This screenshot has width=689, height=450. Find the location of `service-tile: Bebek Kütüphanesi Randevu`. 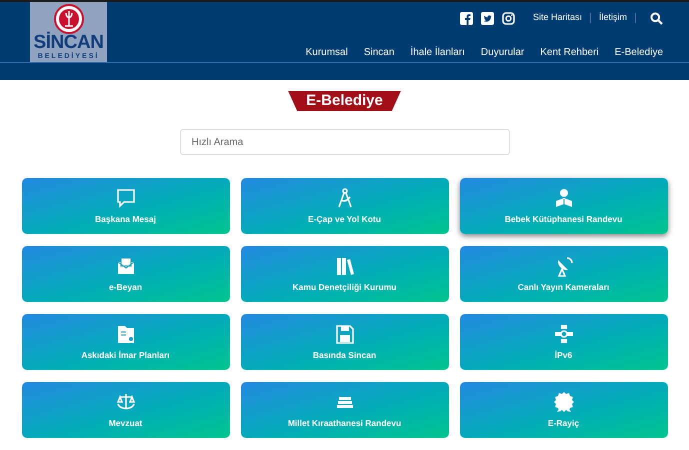

service-tile: Bebek Kütüphanesi Randevu is located at coordinates (564, 206).